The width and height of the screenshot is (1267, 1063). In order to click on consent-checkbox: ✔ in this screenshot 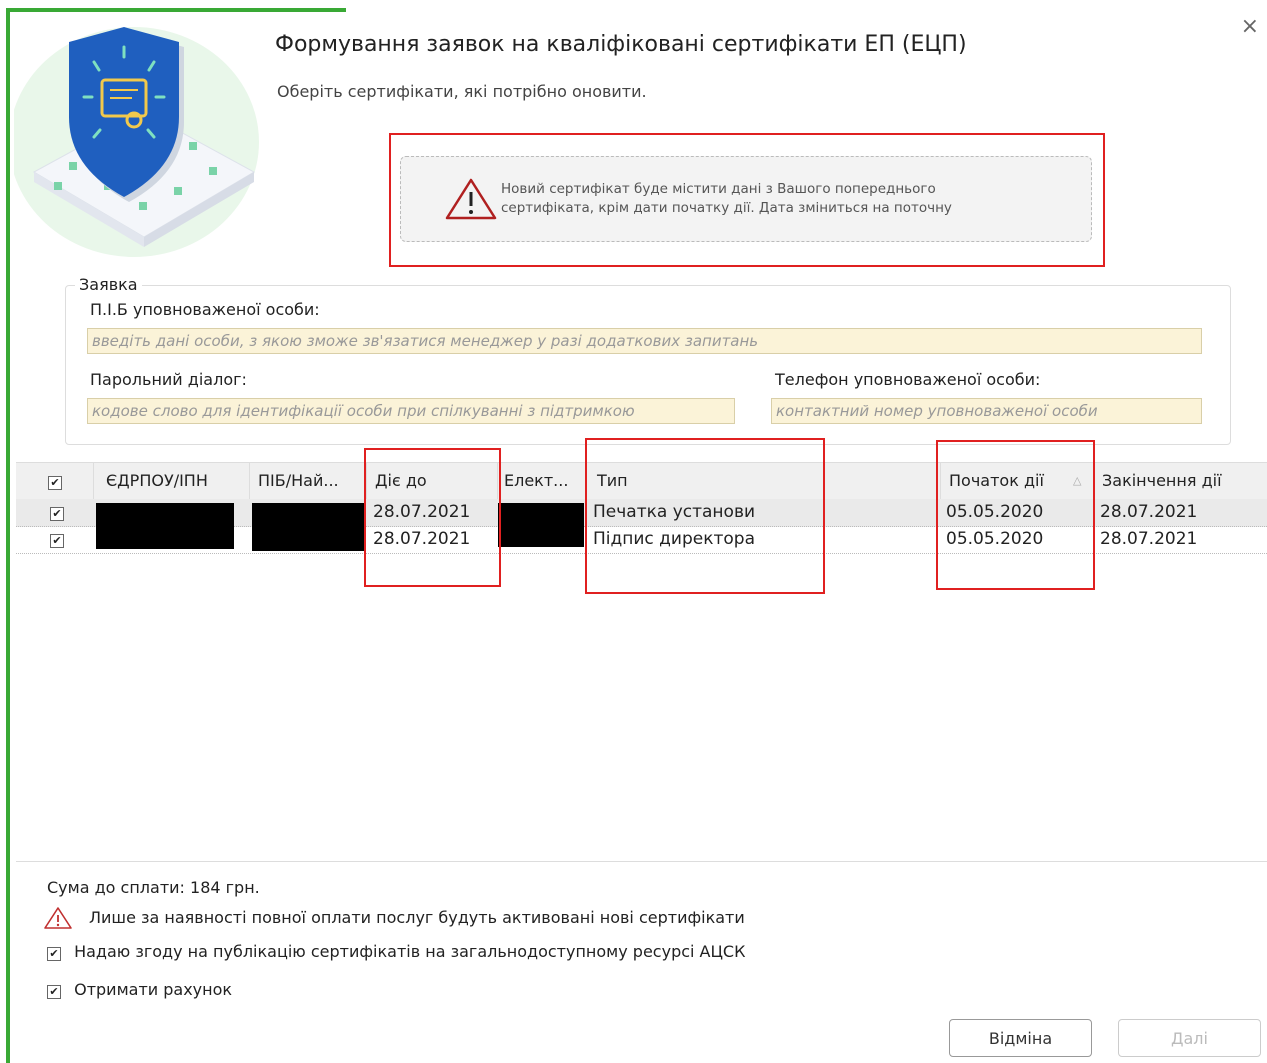, I will do `click(54, 954)`.